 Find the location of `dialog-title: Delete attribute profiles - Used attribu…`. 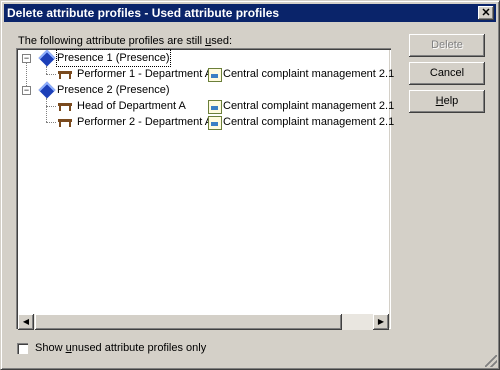

dialog-title: Delete attribute profiles - Used attribu… is located at coordinates (143, 13).